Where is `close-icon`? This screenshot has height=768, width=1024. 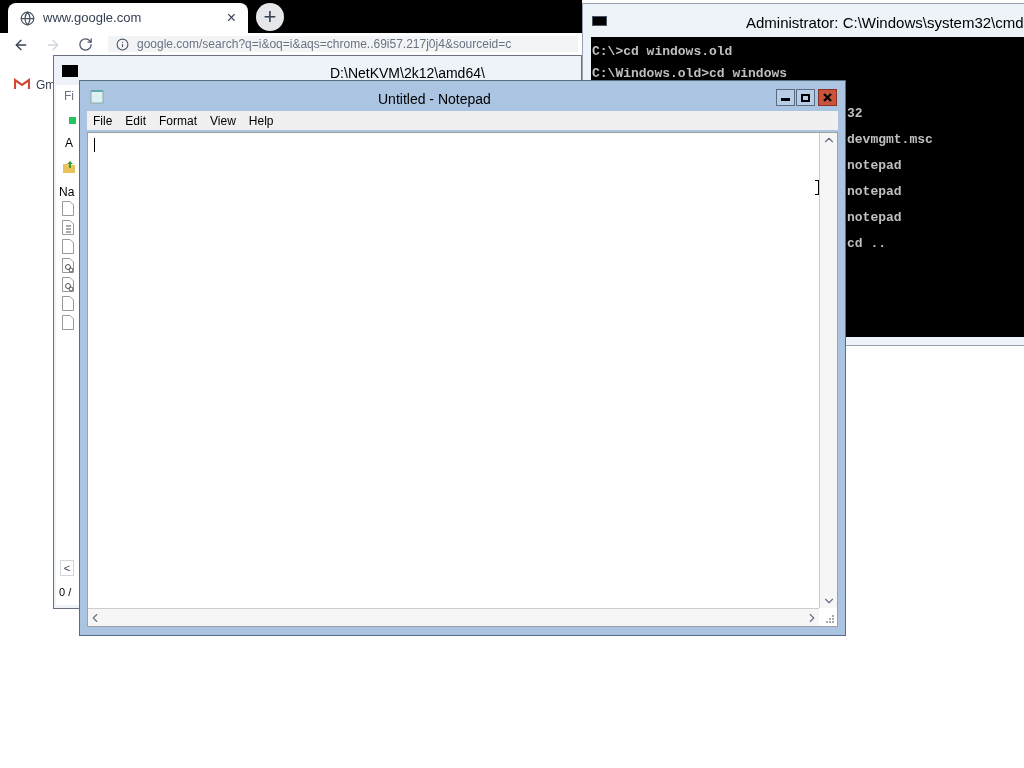 close-icon is located at coordinates (827, 97).